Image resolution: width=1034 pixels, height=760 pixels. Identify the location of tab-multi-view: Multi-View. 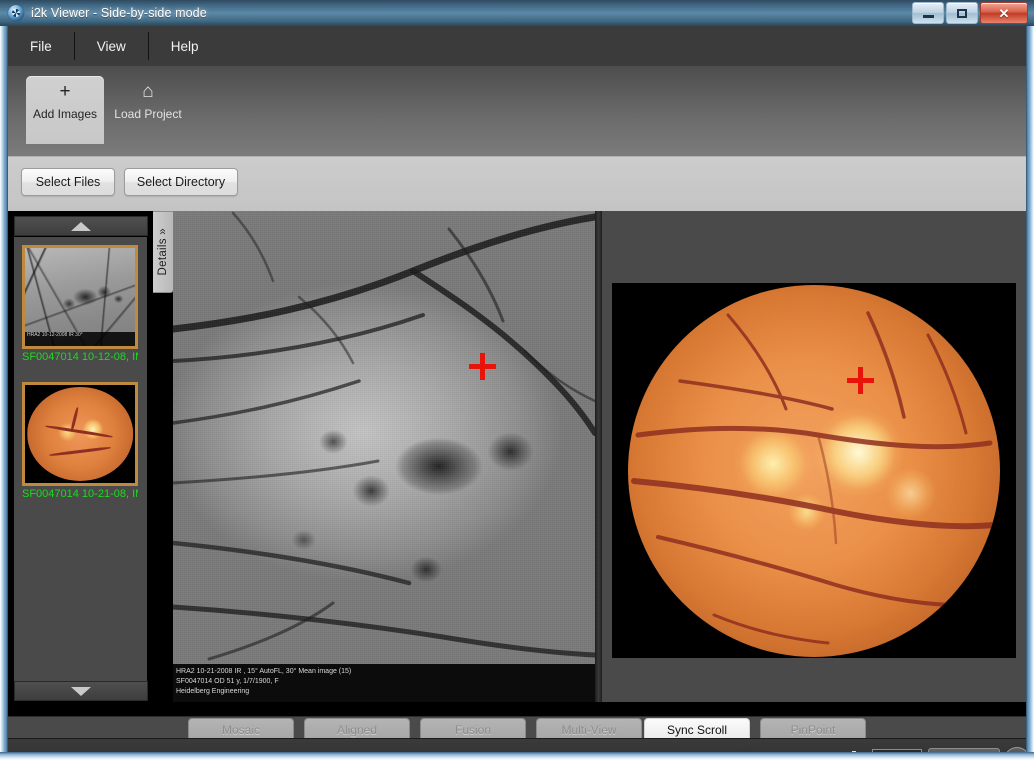
(589, 729).